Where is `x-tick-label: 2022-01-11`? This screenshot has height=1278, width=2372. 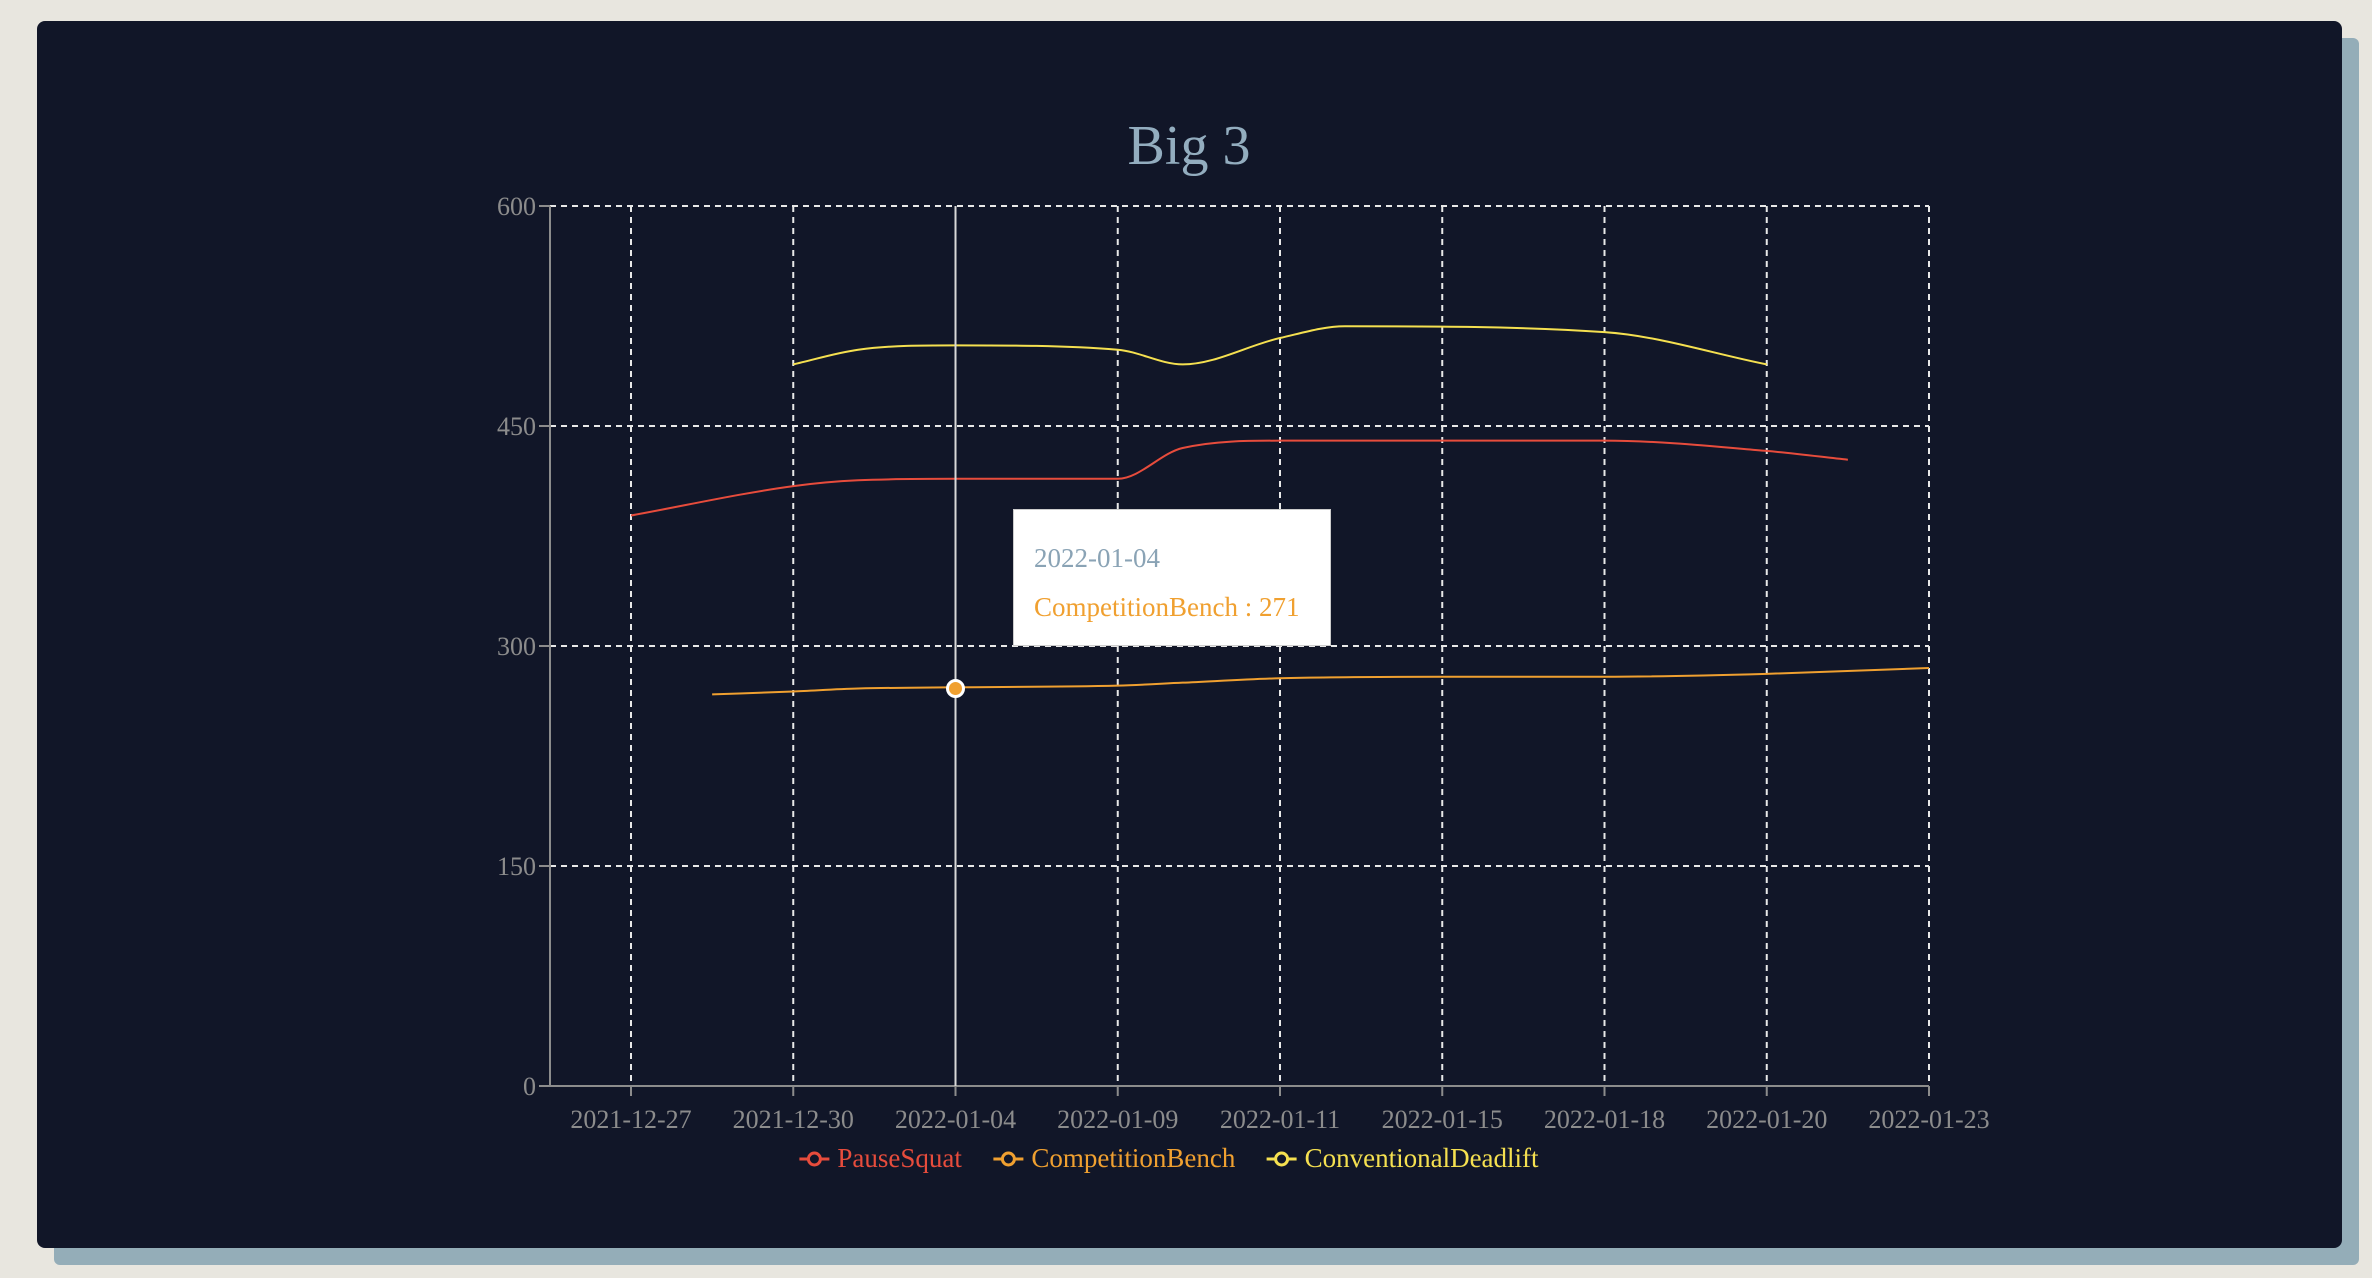 x-tick-label: 2022-01-11 is located at coordinates (1280, 1119).